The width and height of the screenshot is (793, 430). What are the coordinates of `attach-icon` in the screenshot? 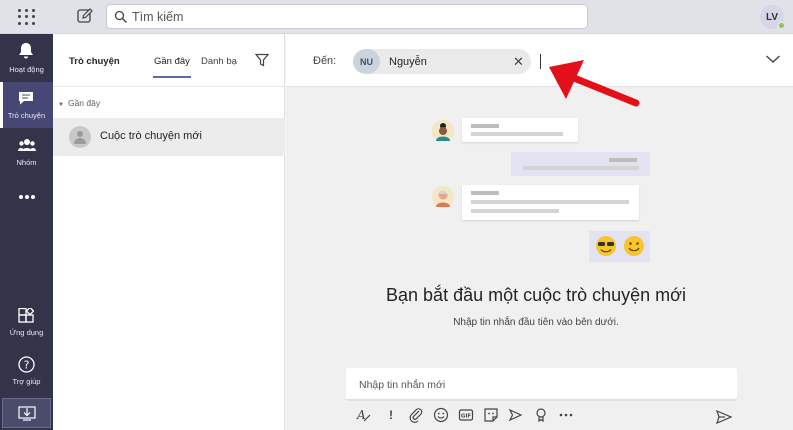 It's located at (416, 415).